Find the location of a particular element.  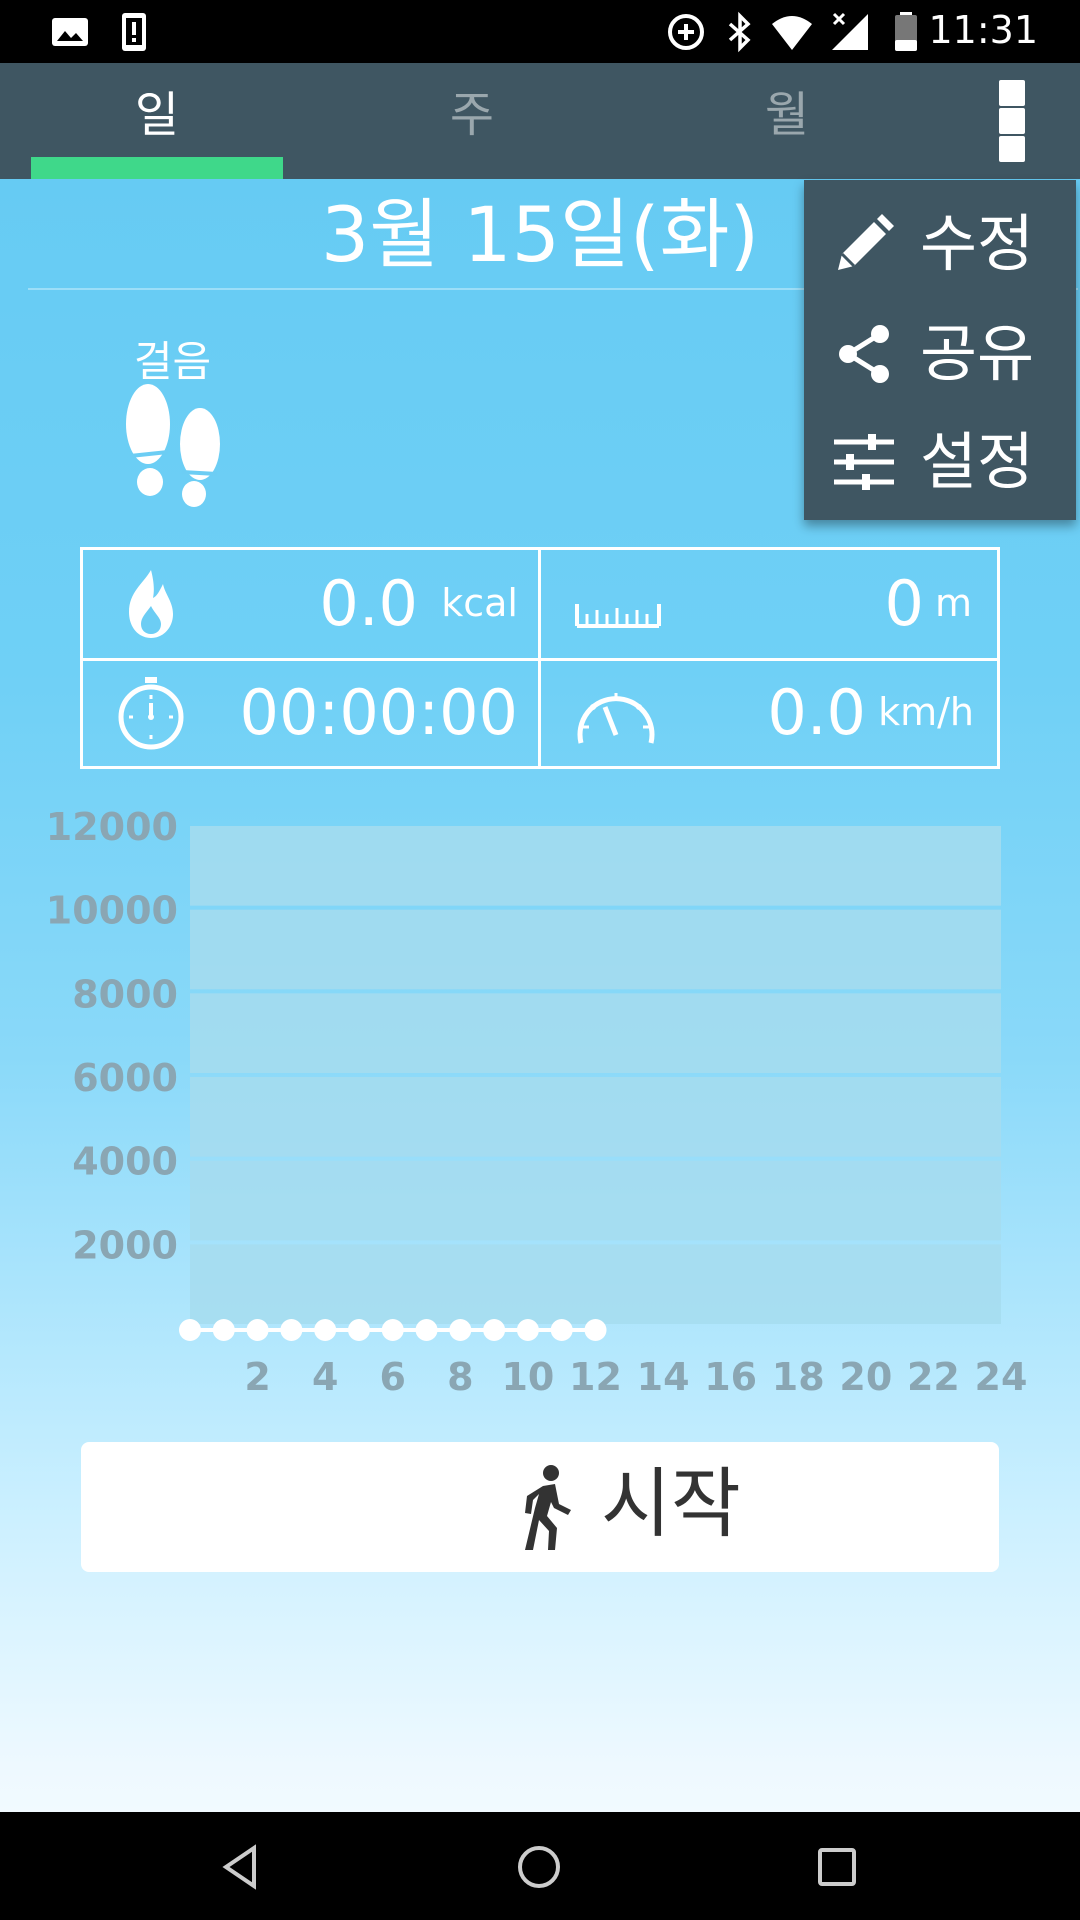

duration-cell: 00:00:00 is located at coordinates (310, 715).